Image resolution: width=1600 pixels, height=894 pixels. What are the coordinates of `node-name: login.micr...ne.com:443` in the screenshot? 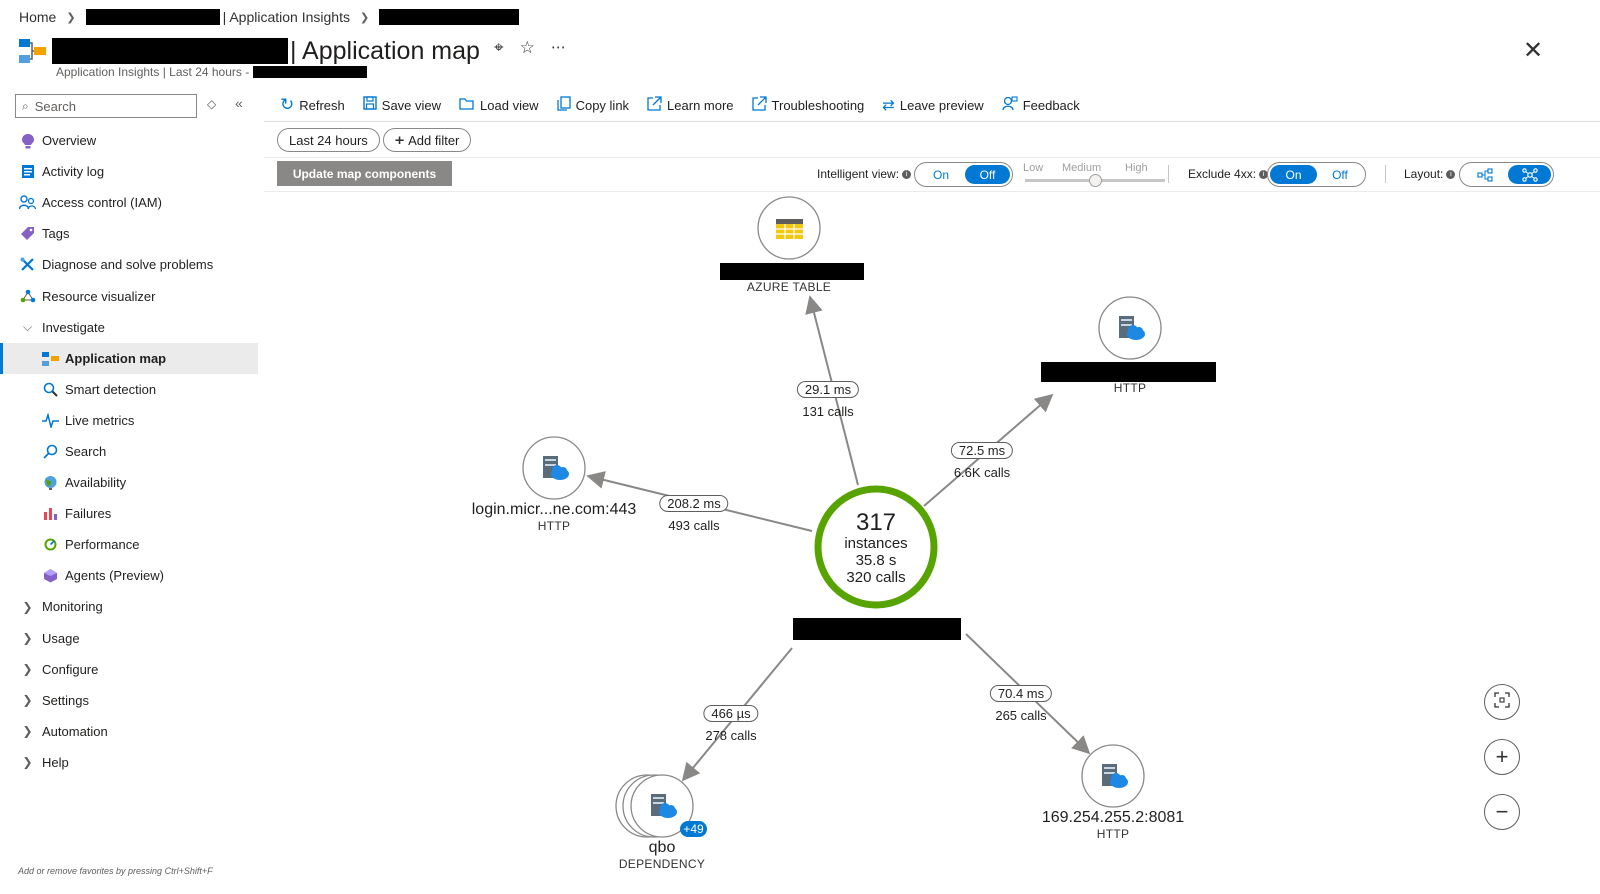 It's located at (554, 509).